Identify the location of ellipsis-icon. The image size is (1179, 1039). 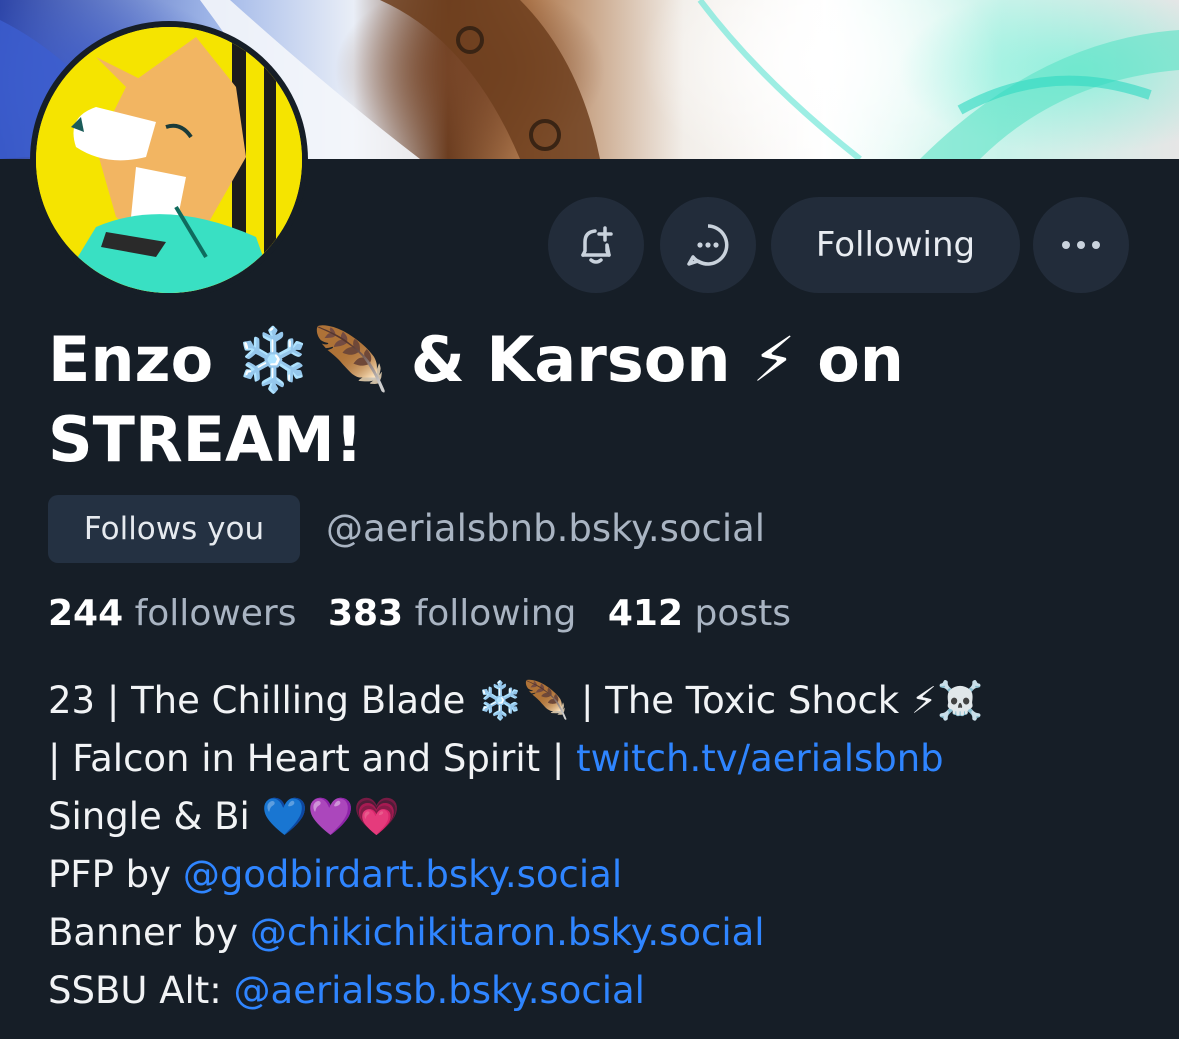
(1081, 245).